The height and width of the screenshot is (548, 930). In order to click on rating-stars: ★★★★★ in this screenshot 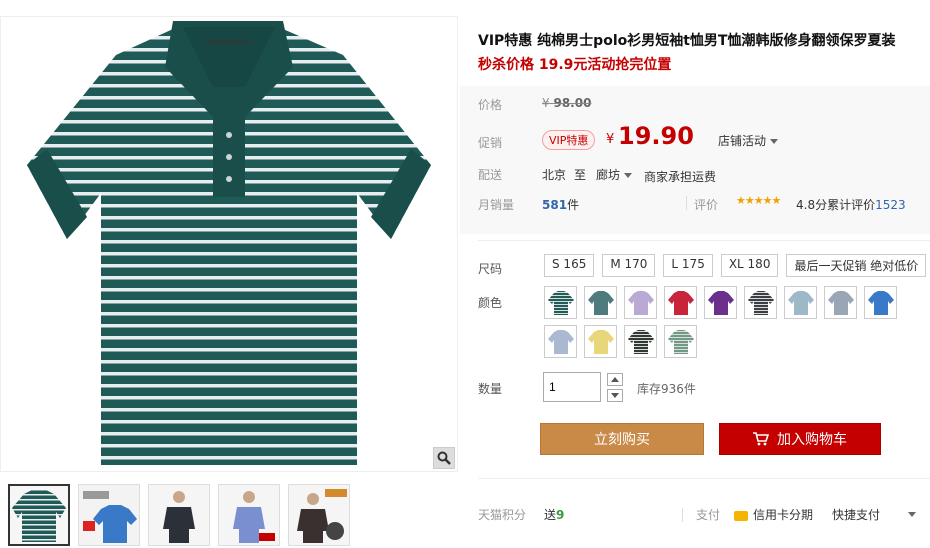, I will do `click(758, 200)`.